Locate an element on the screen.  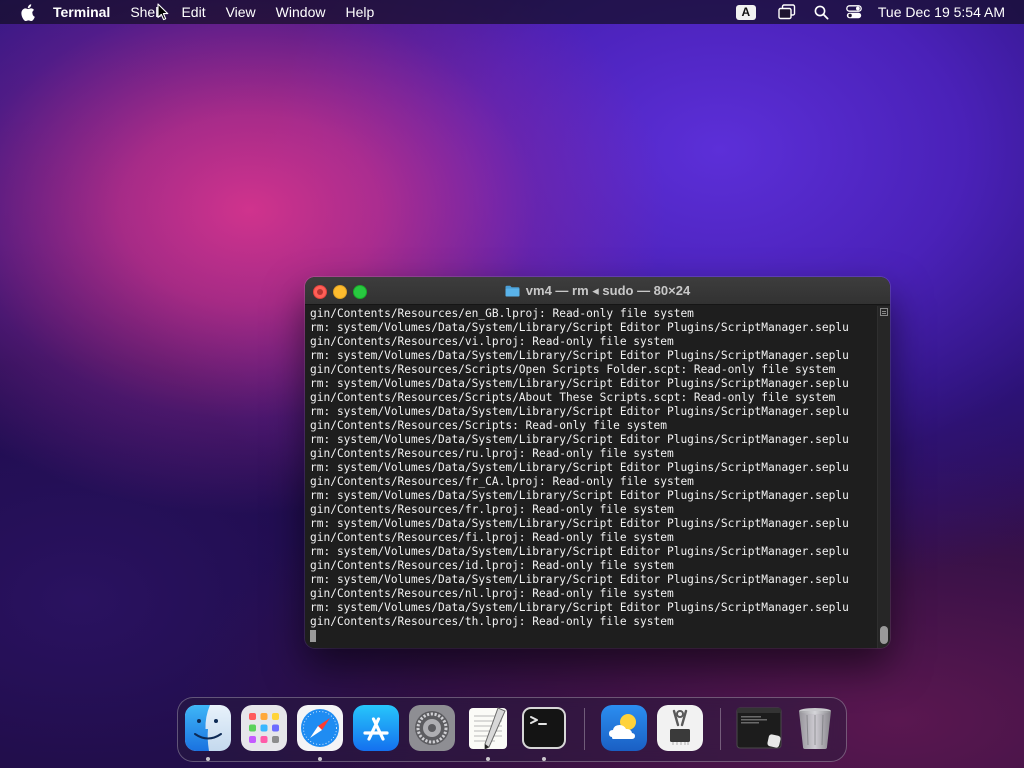
split-pane-button is located at coordinates (884, 312).